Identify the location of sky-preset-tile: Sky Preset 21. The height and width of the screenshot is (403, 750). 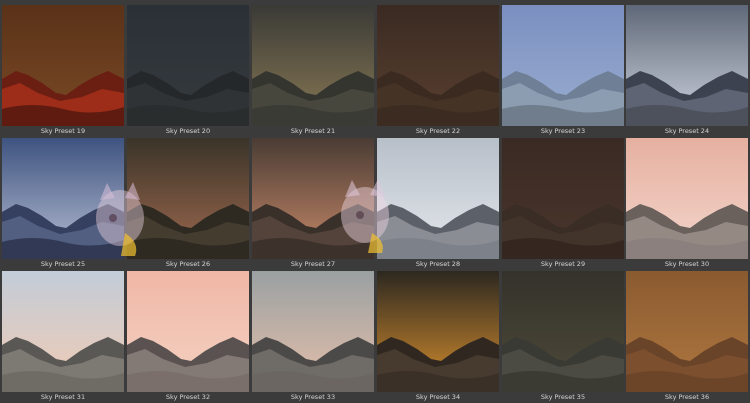
(313, 70).